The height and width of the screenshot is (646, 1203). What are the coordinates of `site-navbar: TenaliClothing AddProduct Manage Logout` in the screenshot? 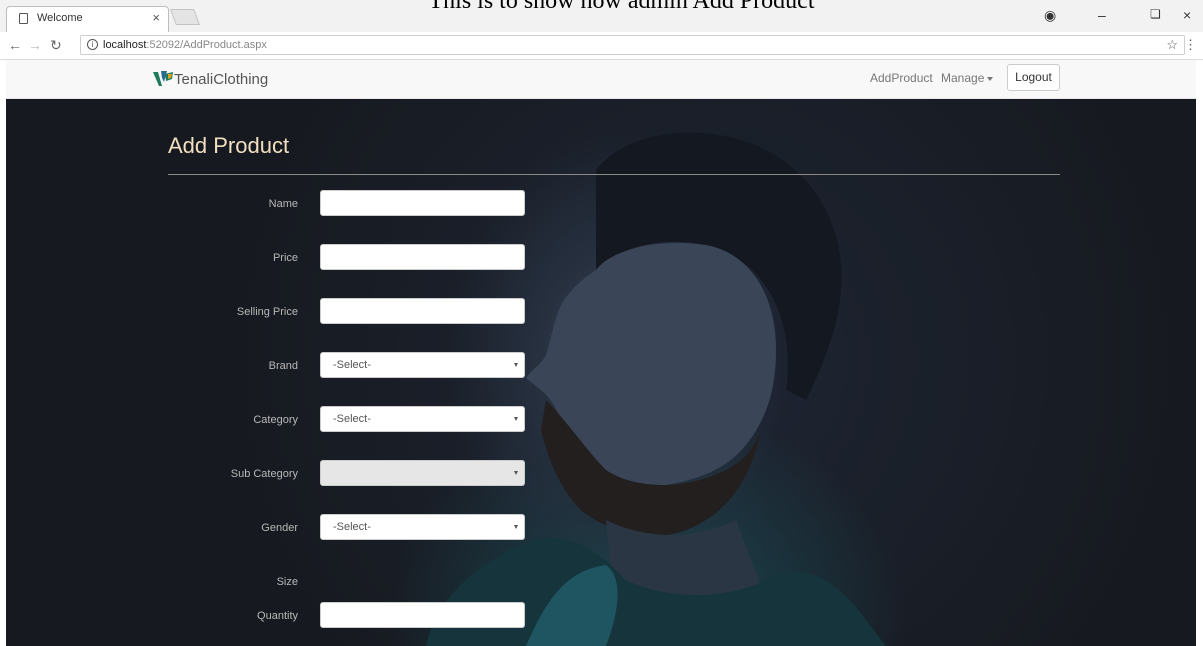 It's located at (601, 79).